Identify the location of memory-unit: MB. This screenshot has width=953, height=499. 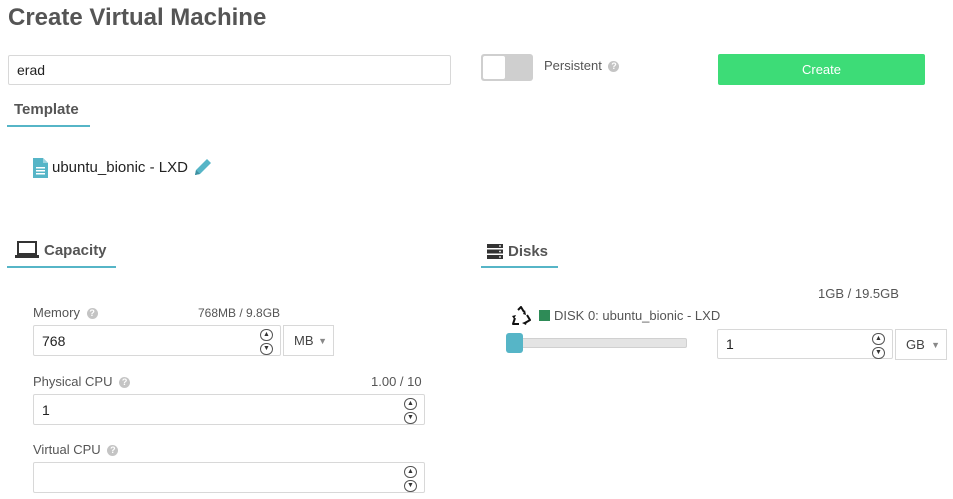
(304, 340).